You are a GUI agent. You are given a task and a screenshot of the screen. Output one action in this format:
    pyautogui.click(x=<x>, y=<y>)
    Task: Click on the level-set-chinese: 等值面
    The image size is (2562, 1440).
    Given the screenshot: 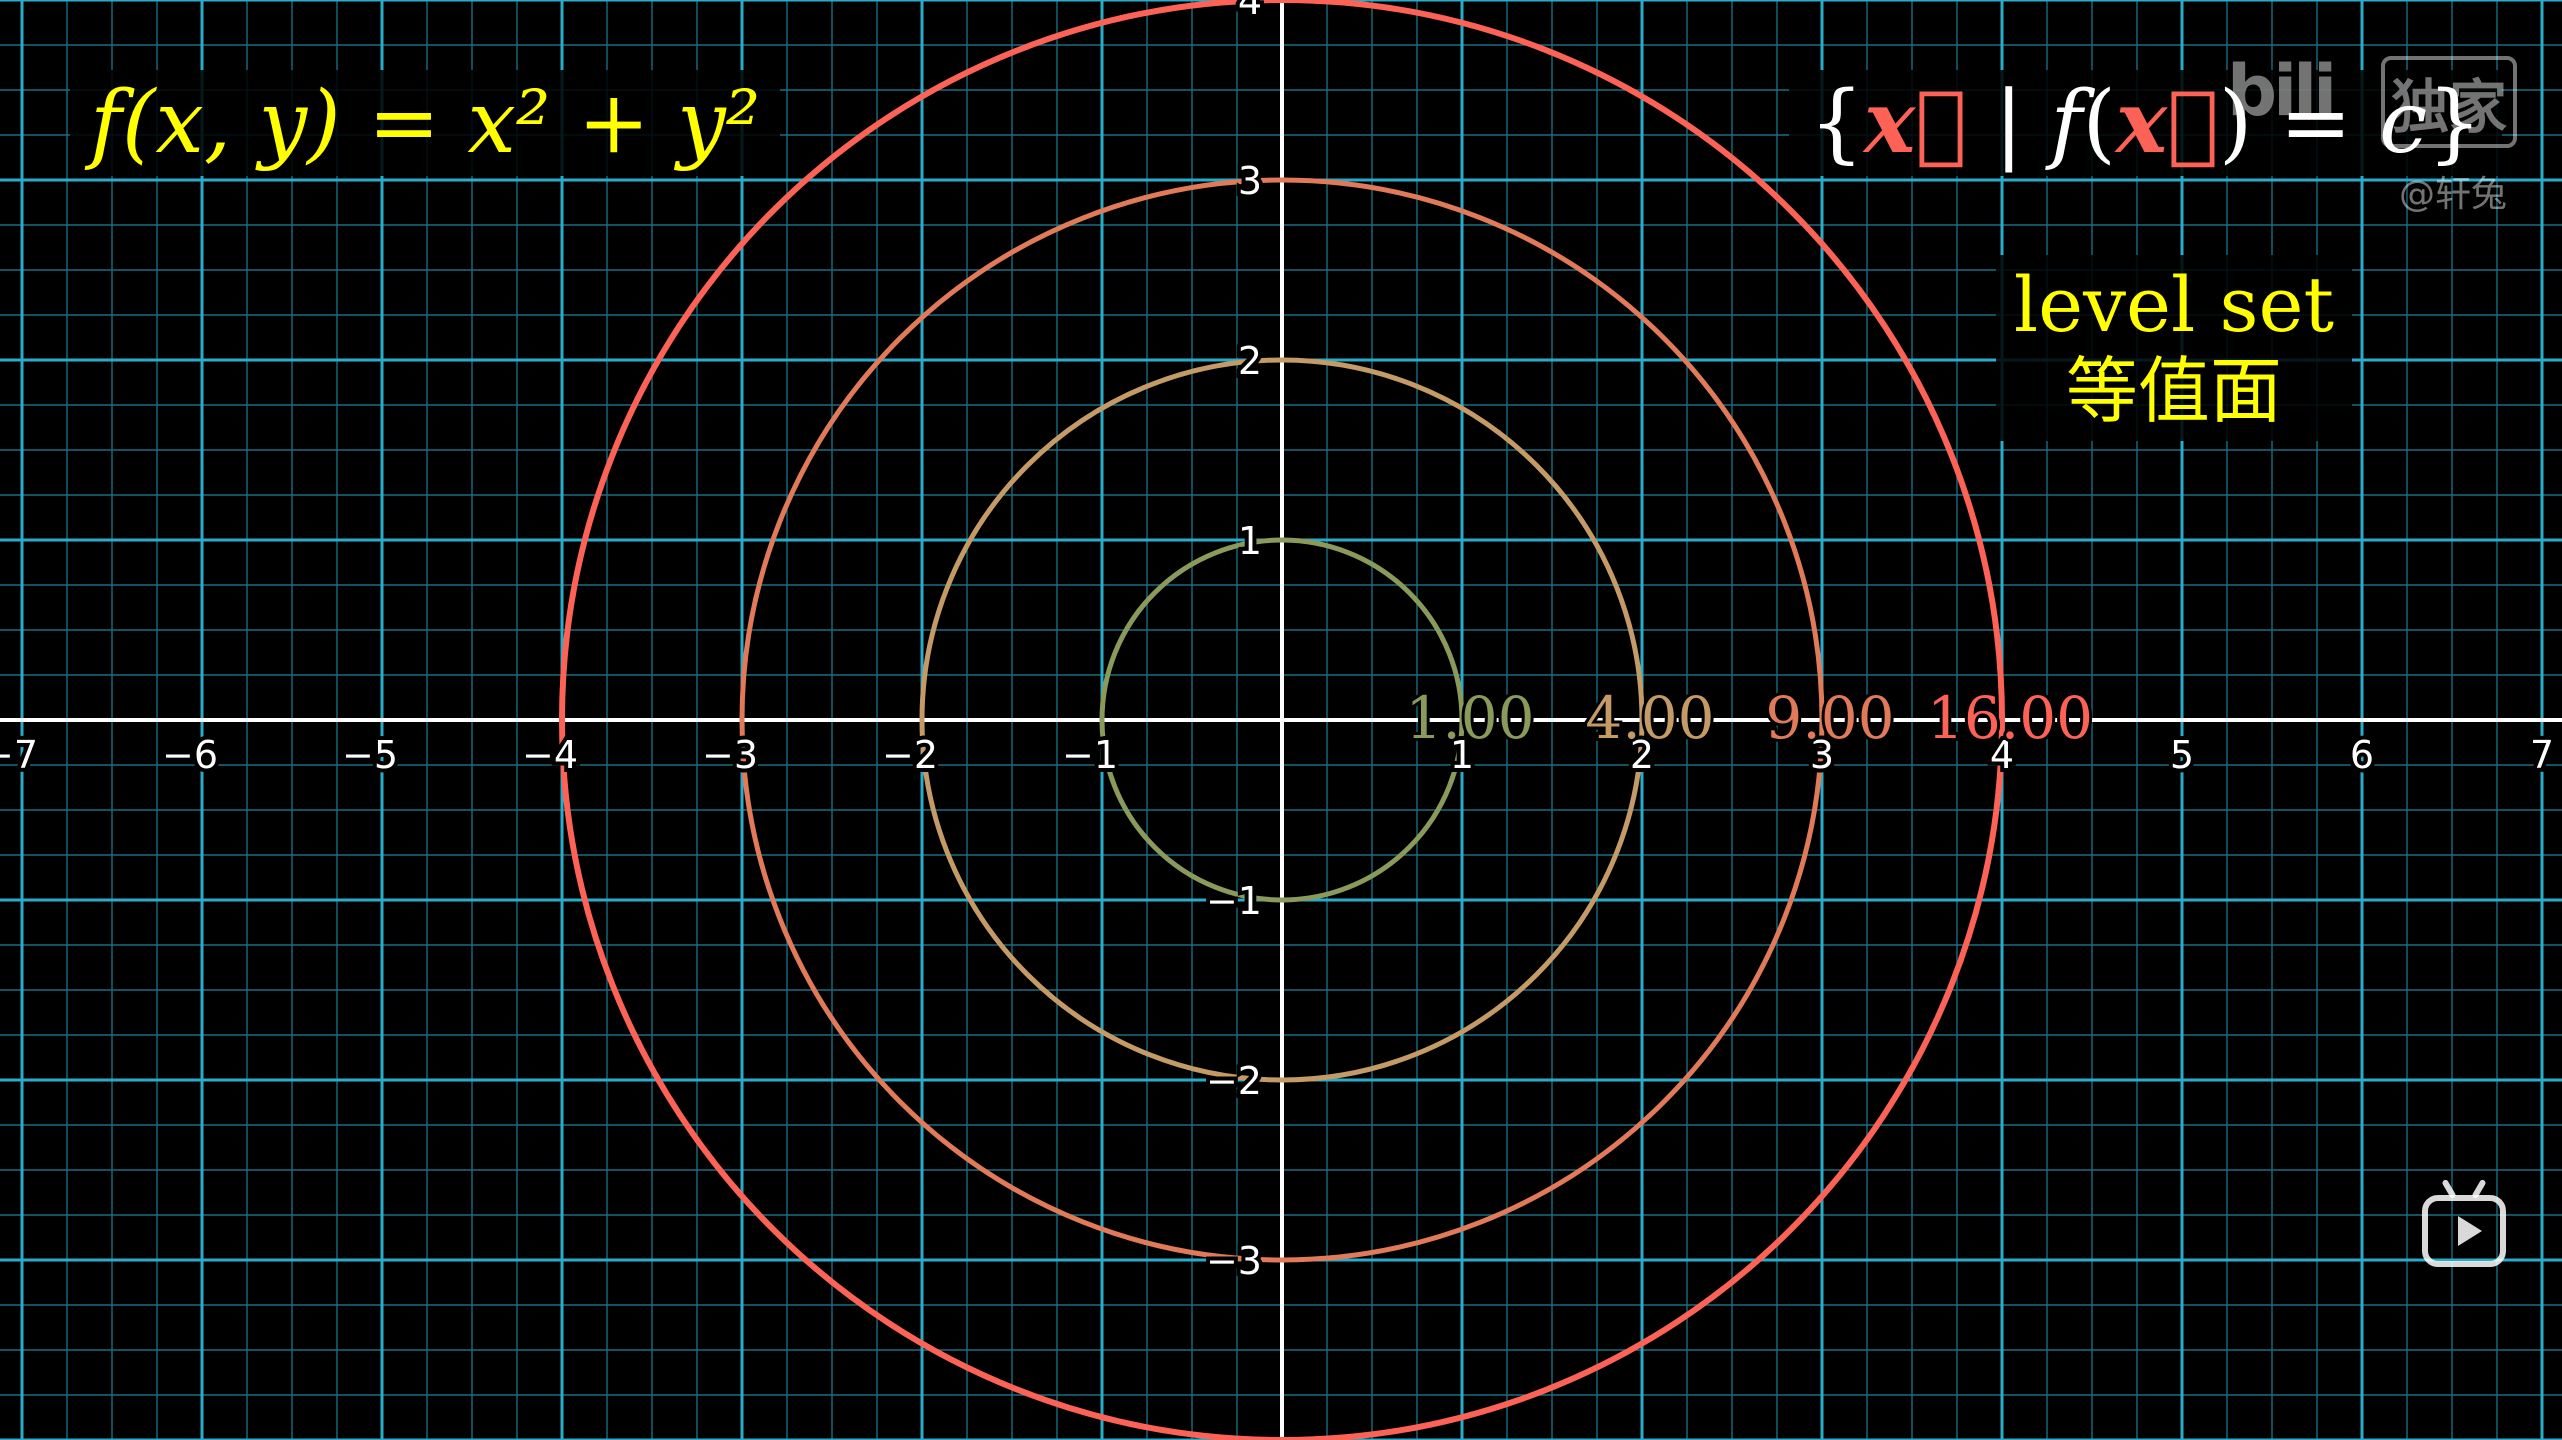 What is the action you would take?
    pyautogui.click(x=2173, y=391)
    